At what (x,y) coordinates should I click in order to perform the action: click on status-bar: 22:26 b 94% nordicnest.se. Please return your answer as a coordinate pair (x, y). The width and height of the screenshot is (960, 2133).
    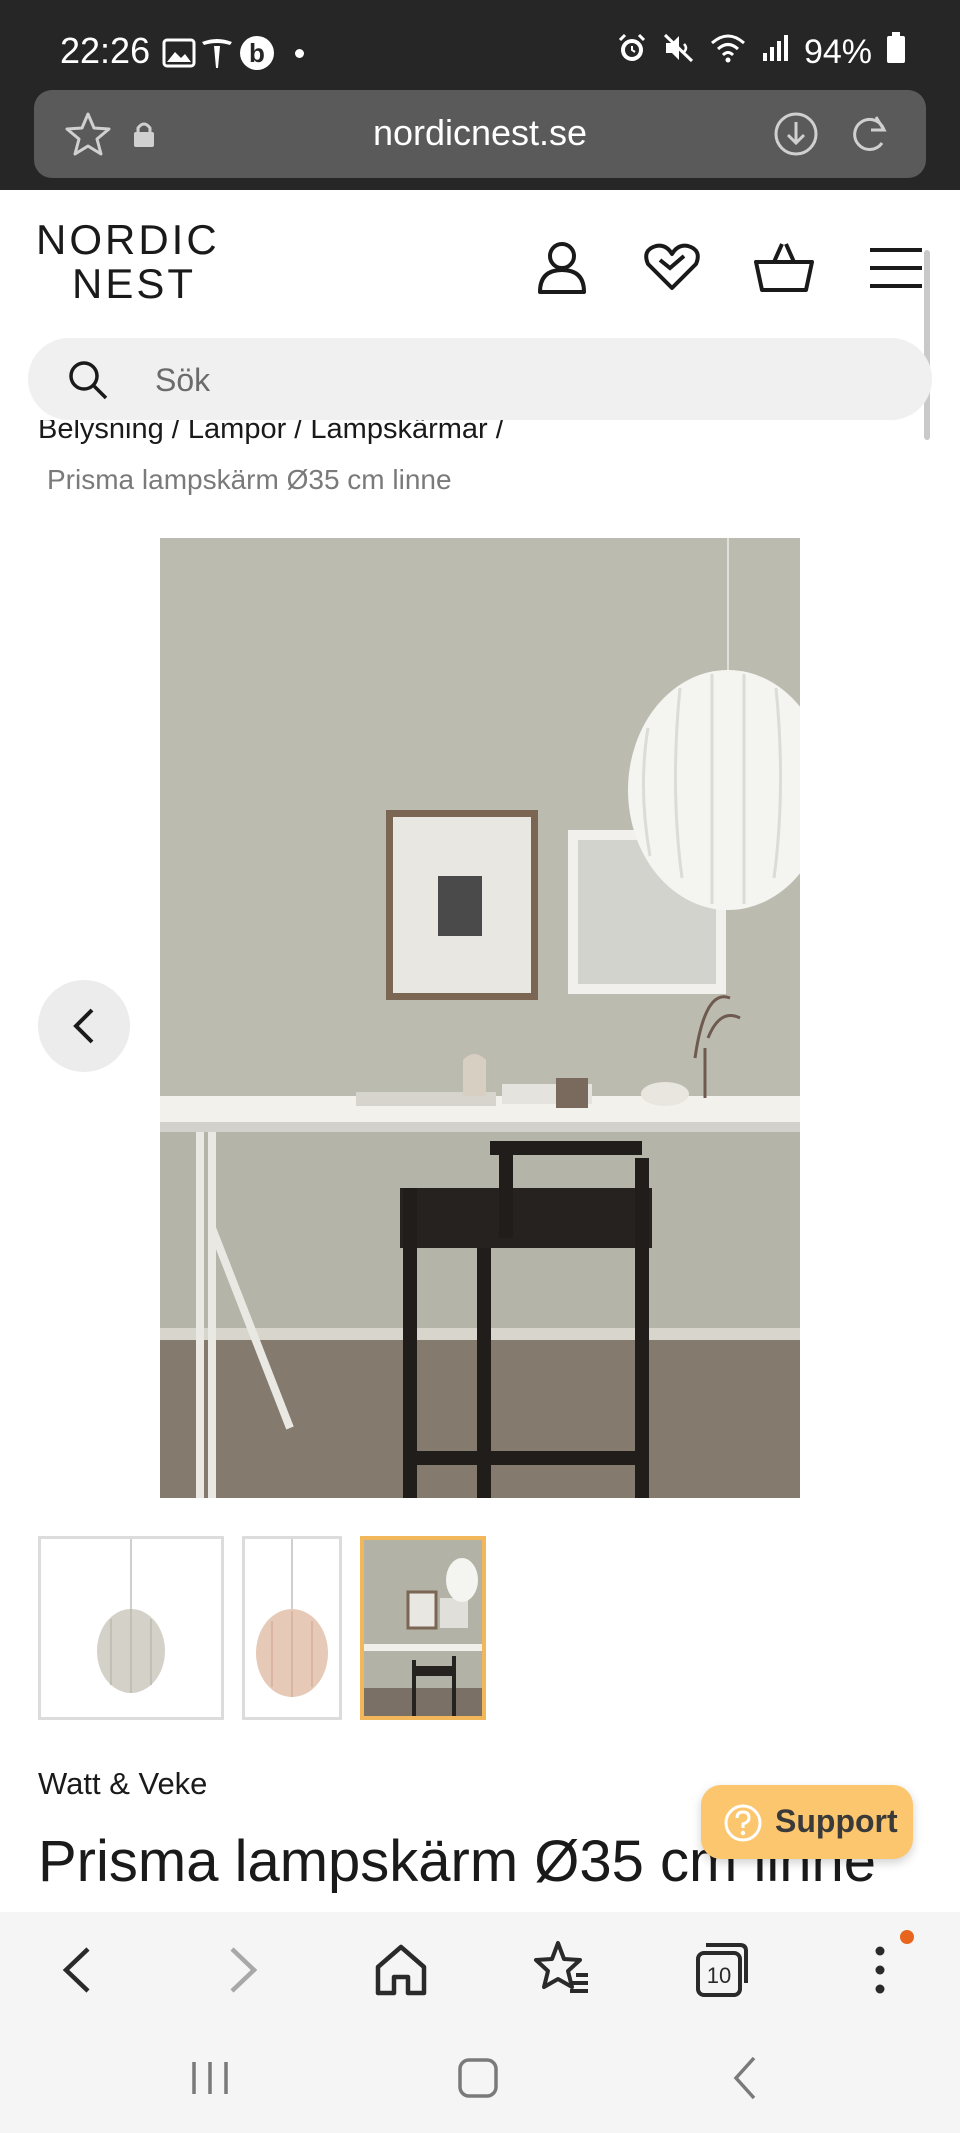
    Looking at the image, I should click on (480, 95).